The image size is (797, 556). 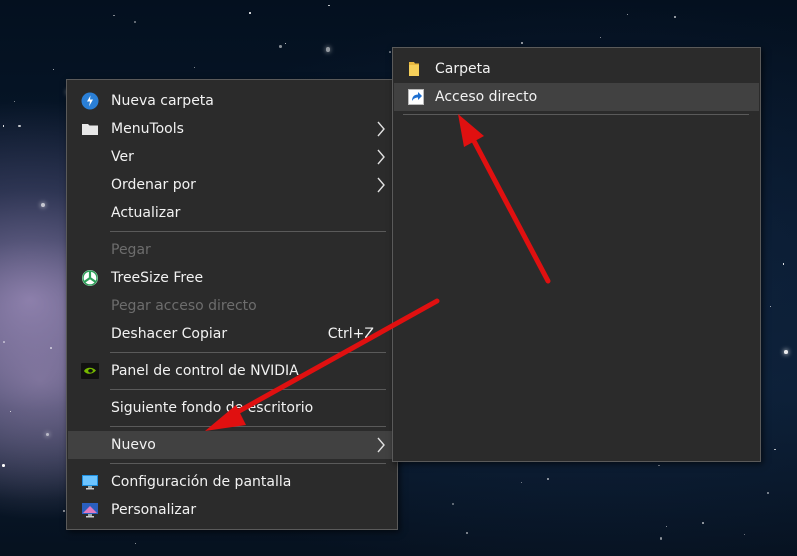 I want to click on menu-item-nueva-carpeta: Nueva carpeta, so click(x=232, y=101).